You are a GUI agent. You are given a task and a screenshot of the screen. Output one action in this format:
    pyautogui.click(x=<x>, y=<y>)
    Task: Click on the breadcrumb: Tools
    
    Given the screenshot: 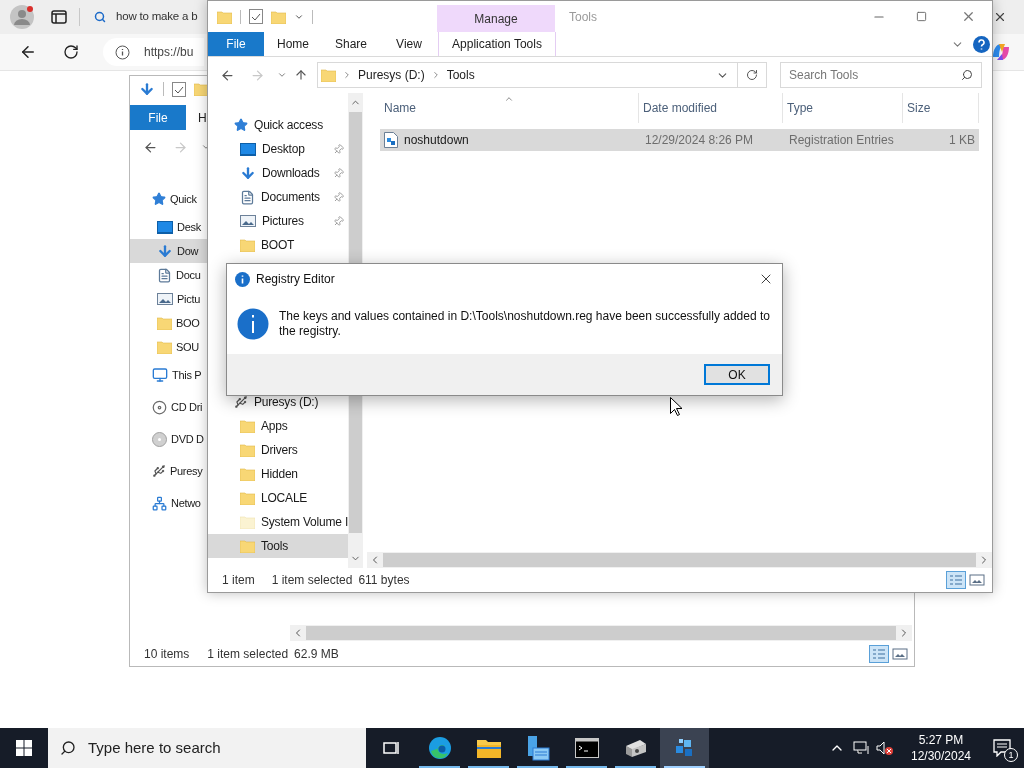 What is the action you would take?
    pyautogui.click(x=460, y=75)
    